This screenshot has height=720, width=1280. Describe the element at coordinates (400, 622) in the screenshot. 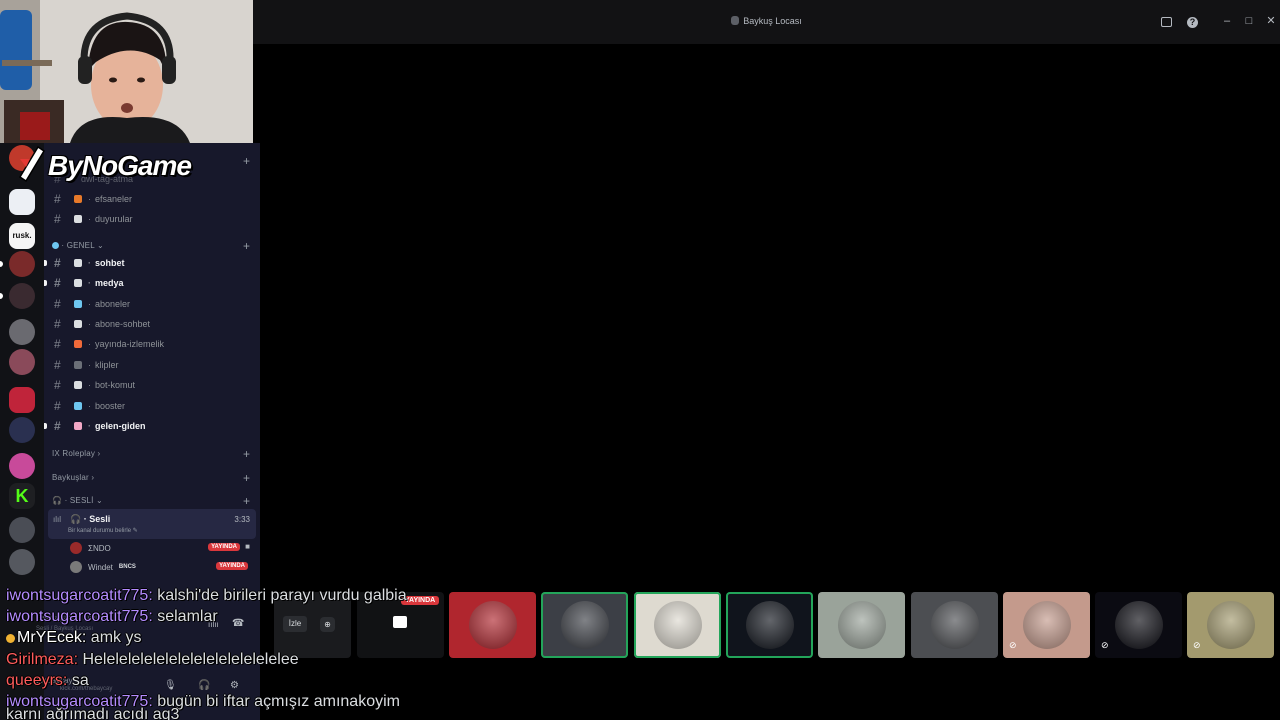

I see `monitor-icon` at that location.